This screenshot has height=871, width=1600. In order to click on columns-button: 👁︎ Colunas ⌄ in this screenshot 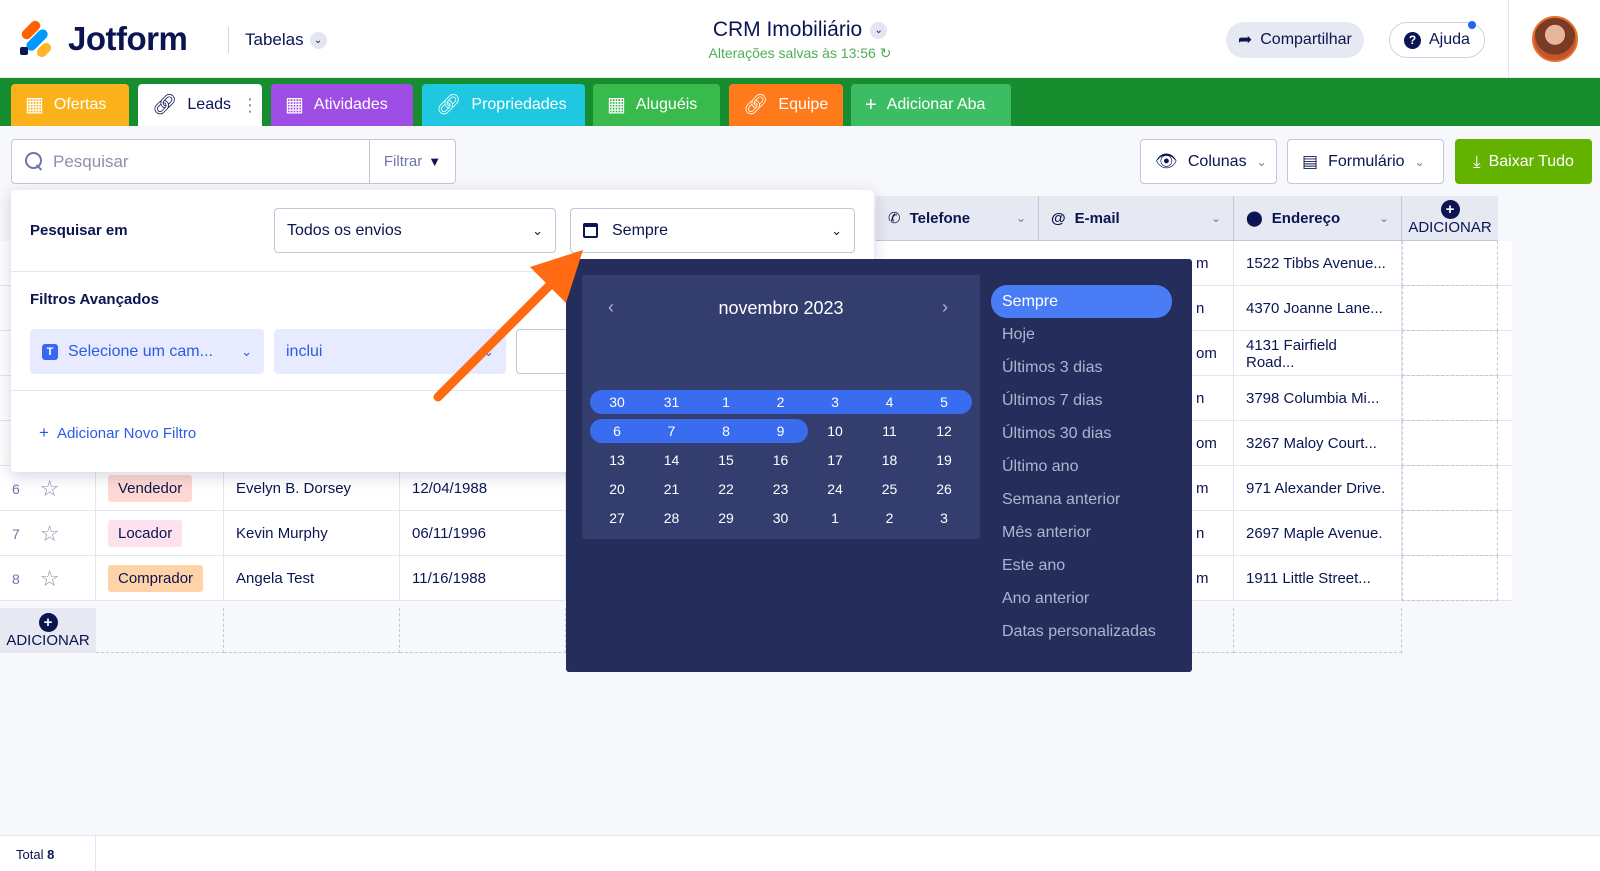, I will do `click(1208, 161)`.